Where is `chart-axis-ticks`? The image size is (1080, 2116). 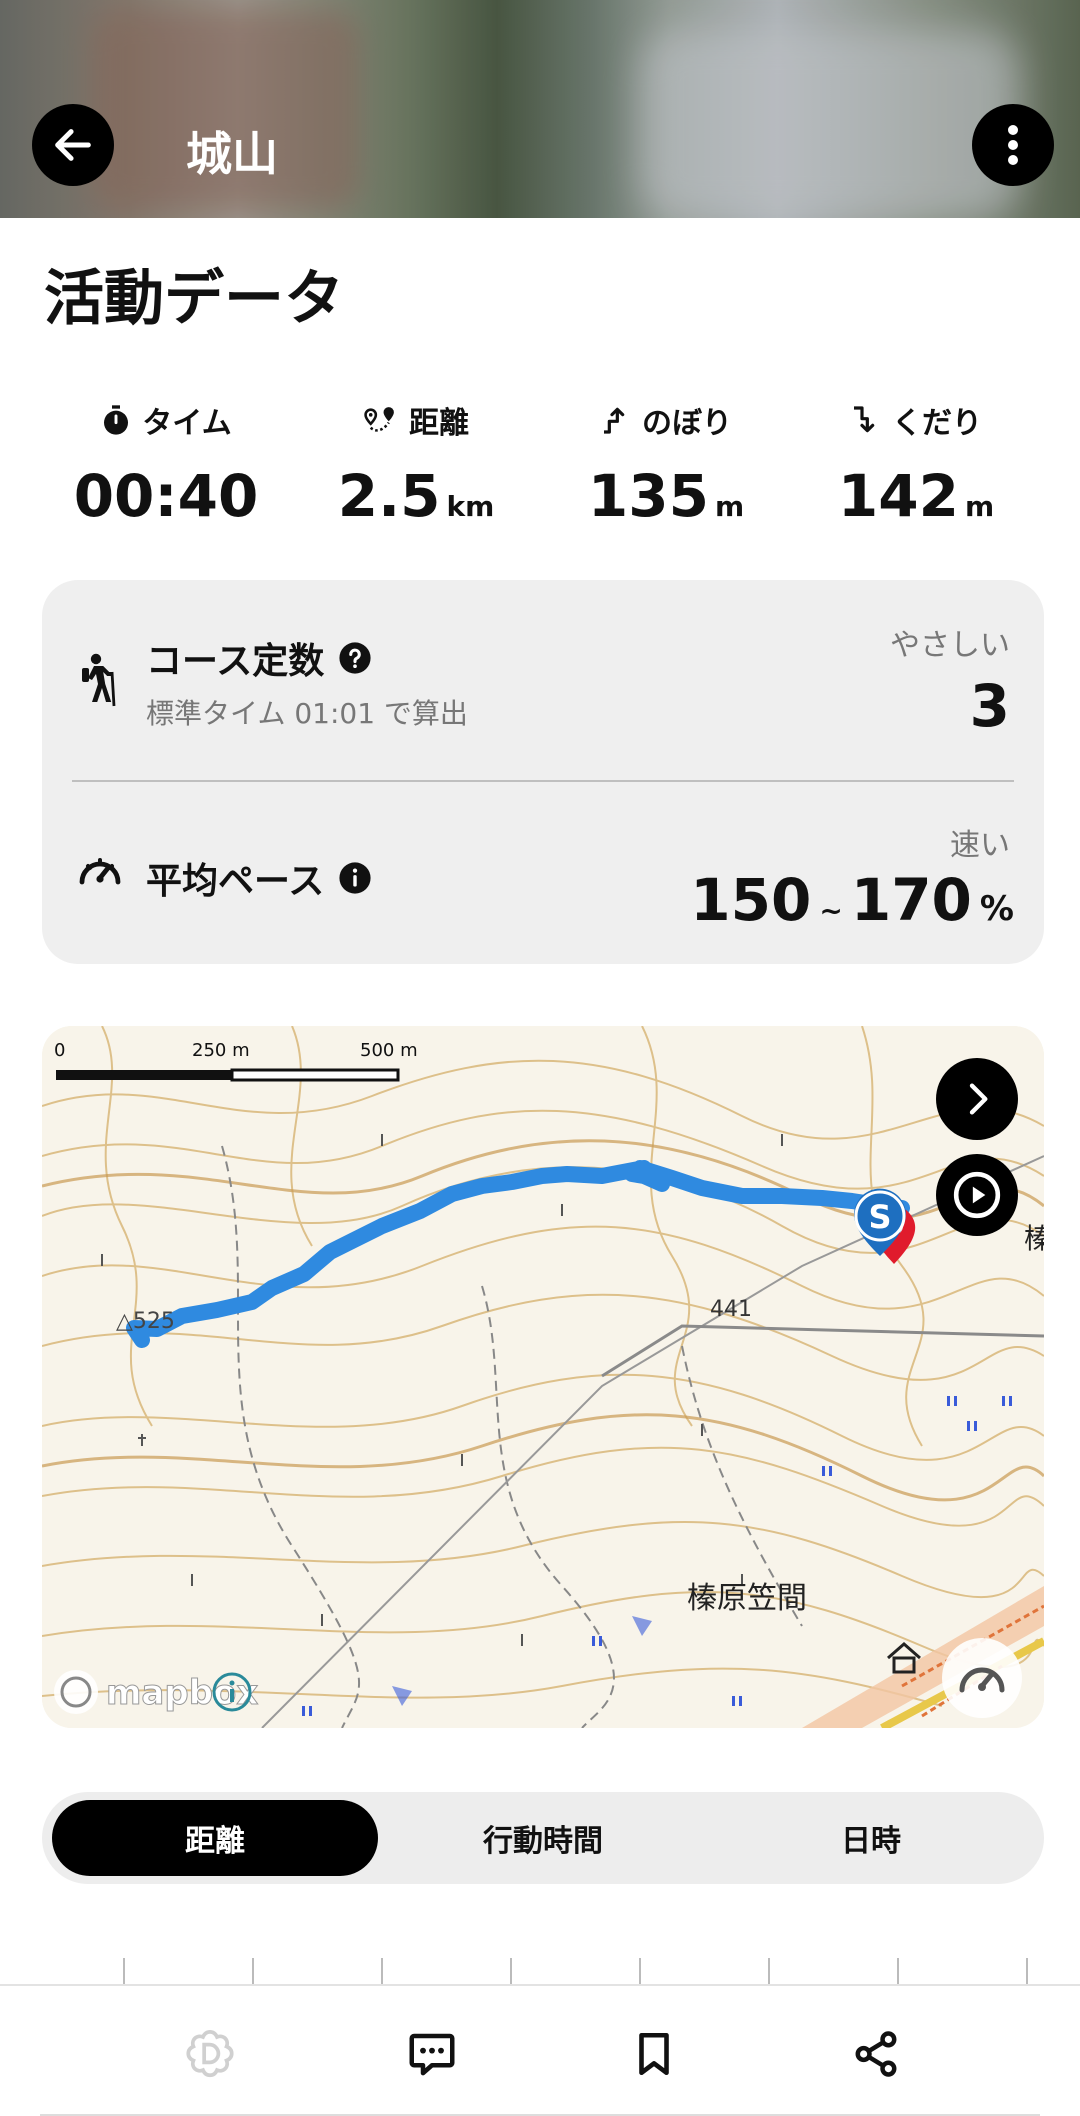
chart-axis-ticks is located at coordinates (575, 1971).